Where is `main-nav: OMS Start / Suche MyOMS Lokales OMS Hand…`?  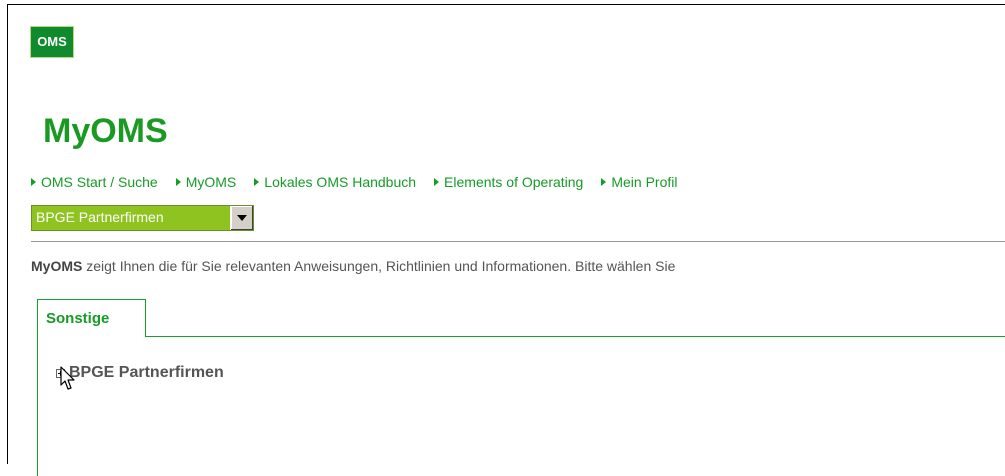
main-nav: OMS Start / Suche MyOMS Lokales OMS Hand… is located at coordinates (363, 182).